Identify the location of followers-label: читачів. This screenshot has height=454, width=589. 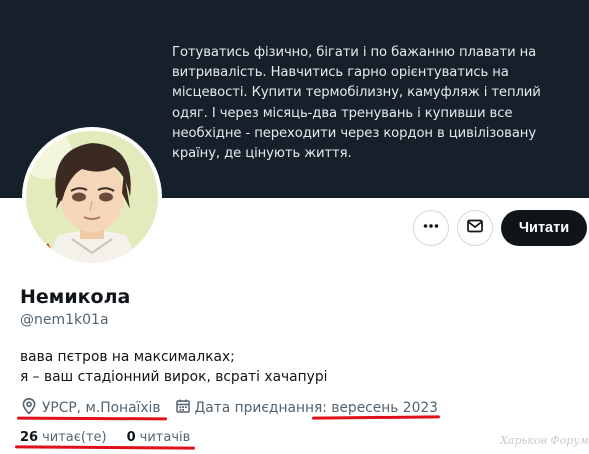
(165, 437).